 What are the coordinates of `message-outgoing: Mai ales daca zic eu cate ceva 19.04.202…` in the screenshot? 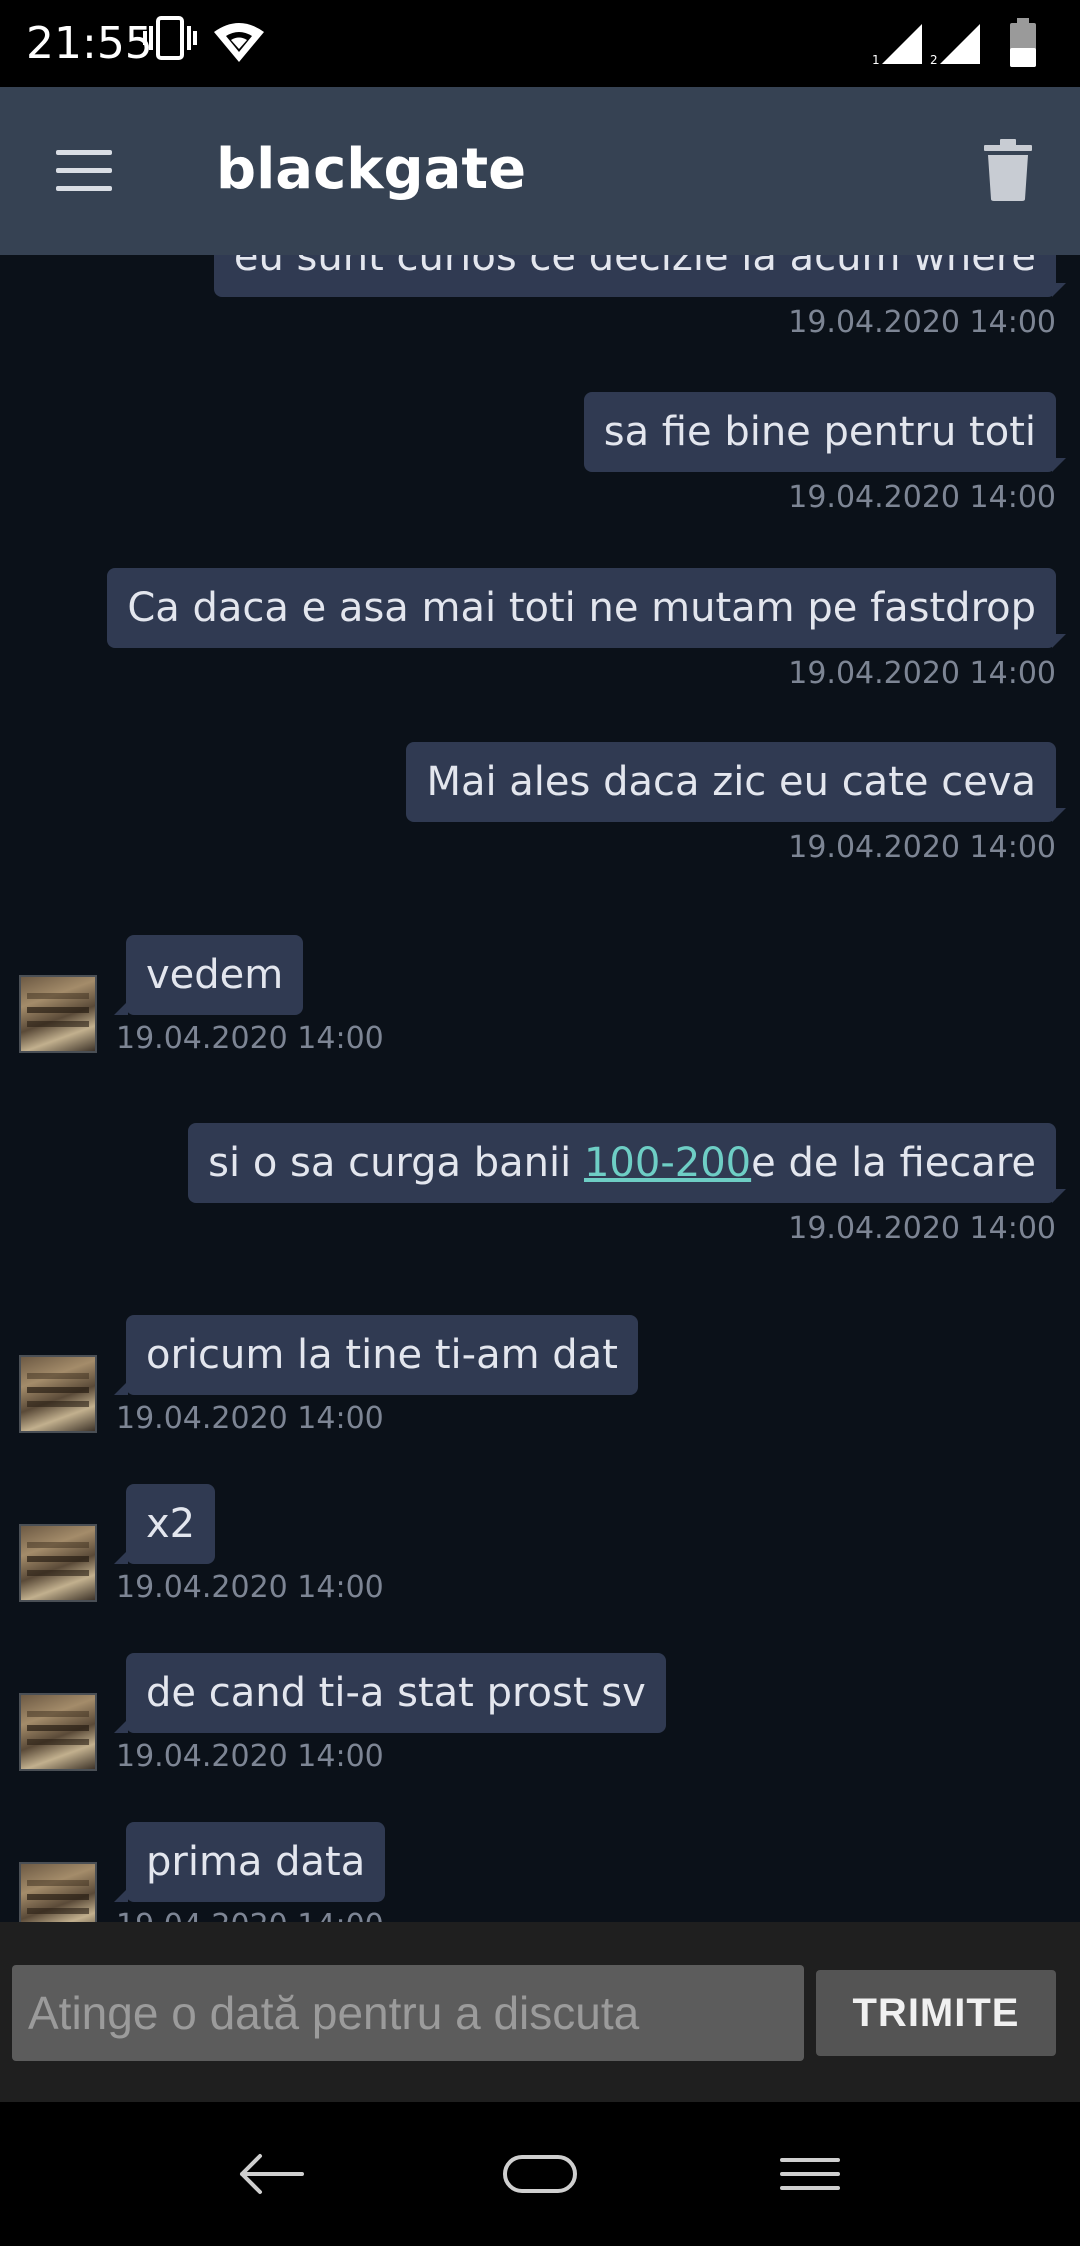 It's located at (540, 807).